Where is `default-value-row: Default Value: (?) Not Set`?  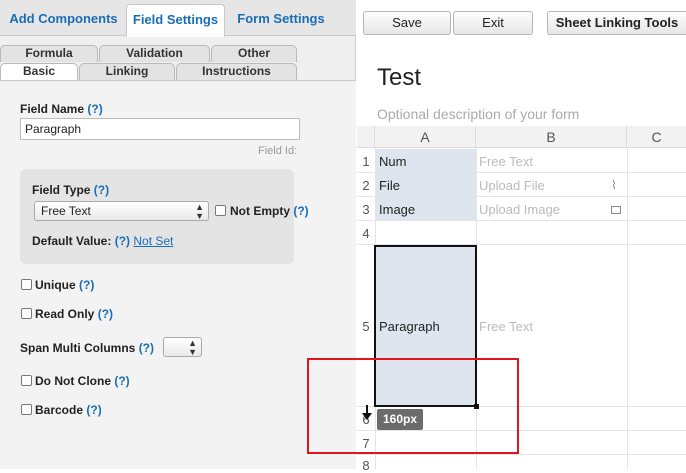 default-value-row: Default Value: (?) Not Set is located at coordinates (103, 241).